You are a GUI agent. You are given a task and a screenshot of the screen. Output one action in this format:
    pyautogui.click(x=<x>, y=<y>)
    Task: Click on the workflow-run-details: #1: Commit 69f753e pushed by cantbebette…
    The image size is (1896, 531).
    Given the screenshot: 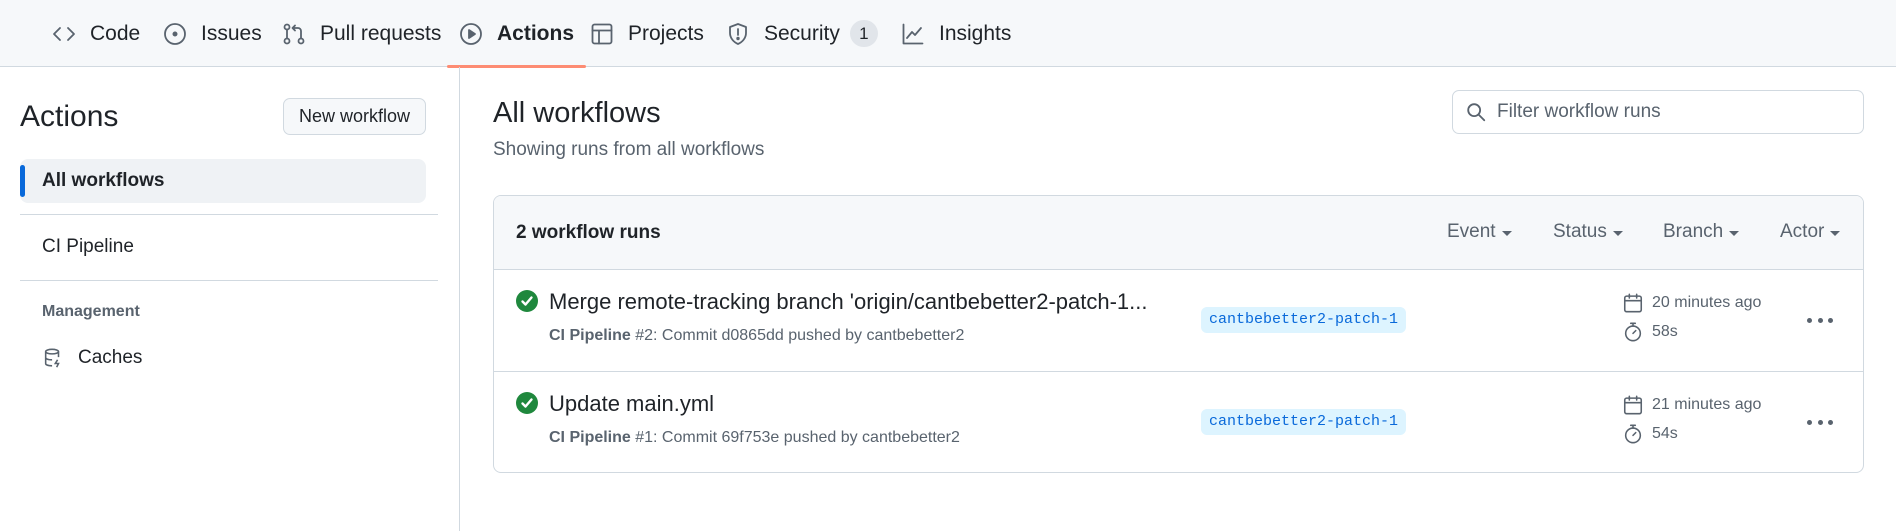 What is the action you would take?
    pyautogui.click(x=795, y=437)
    